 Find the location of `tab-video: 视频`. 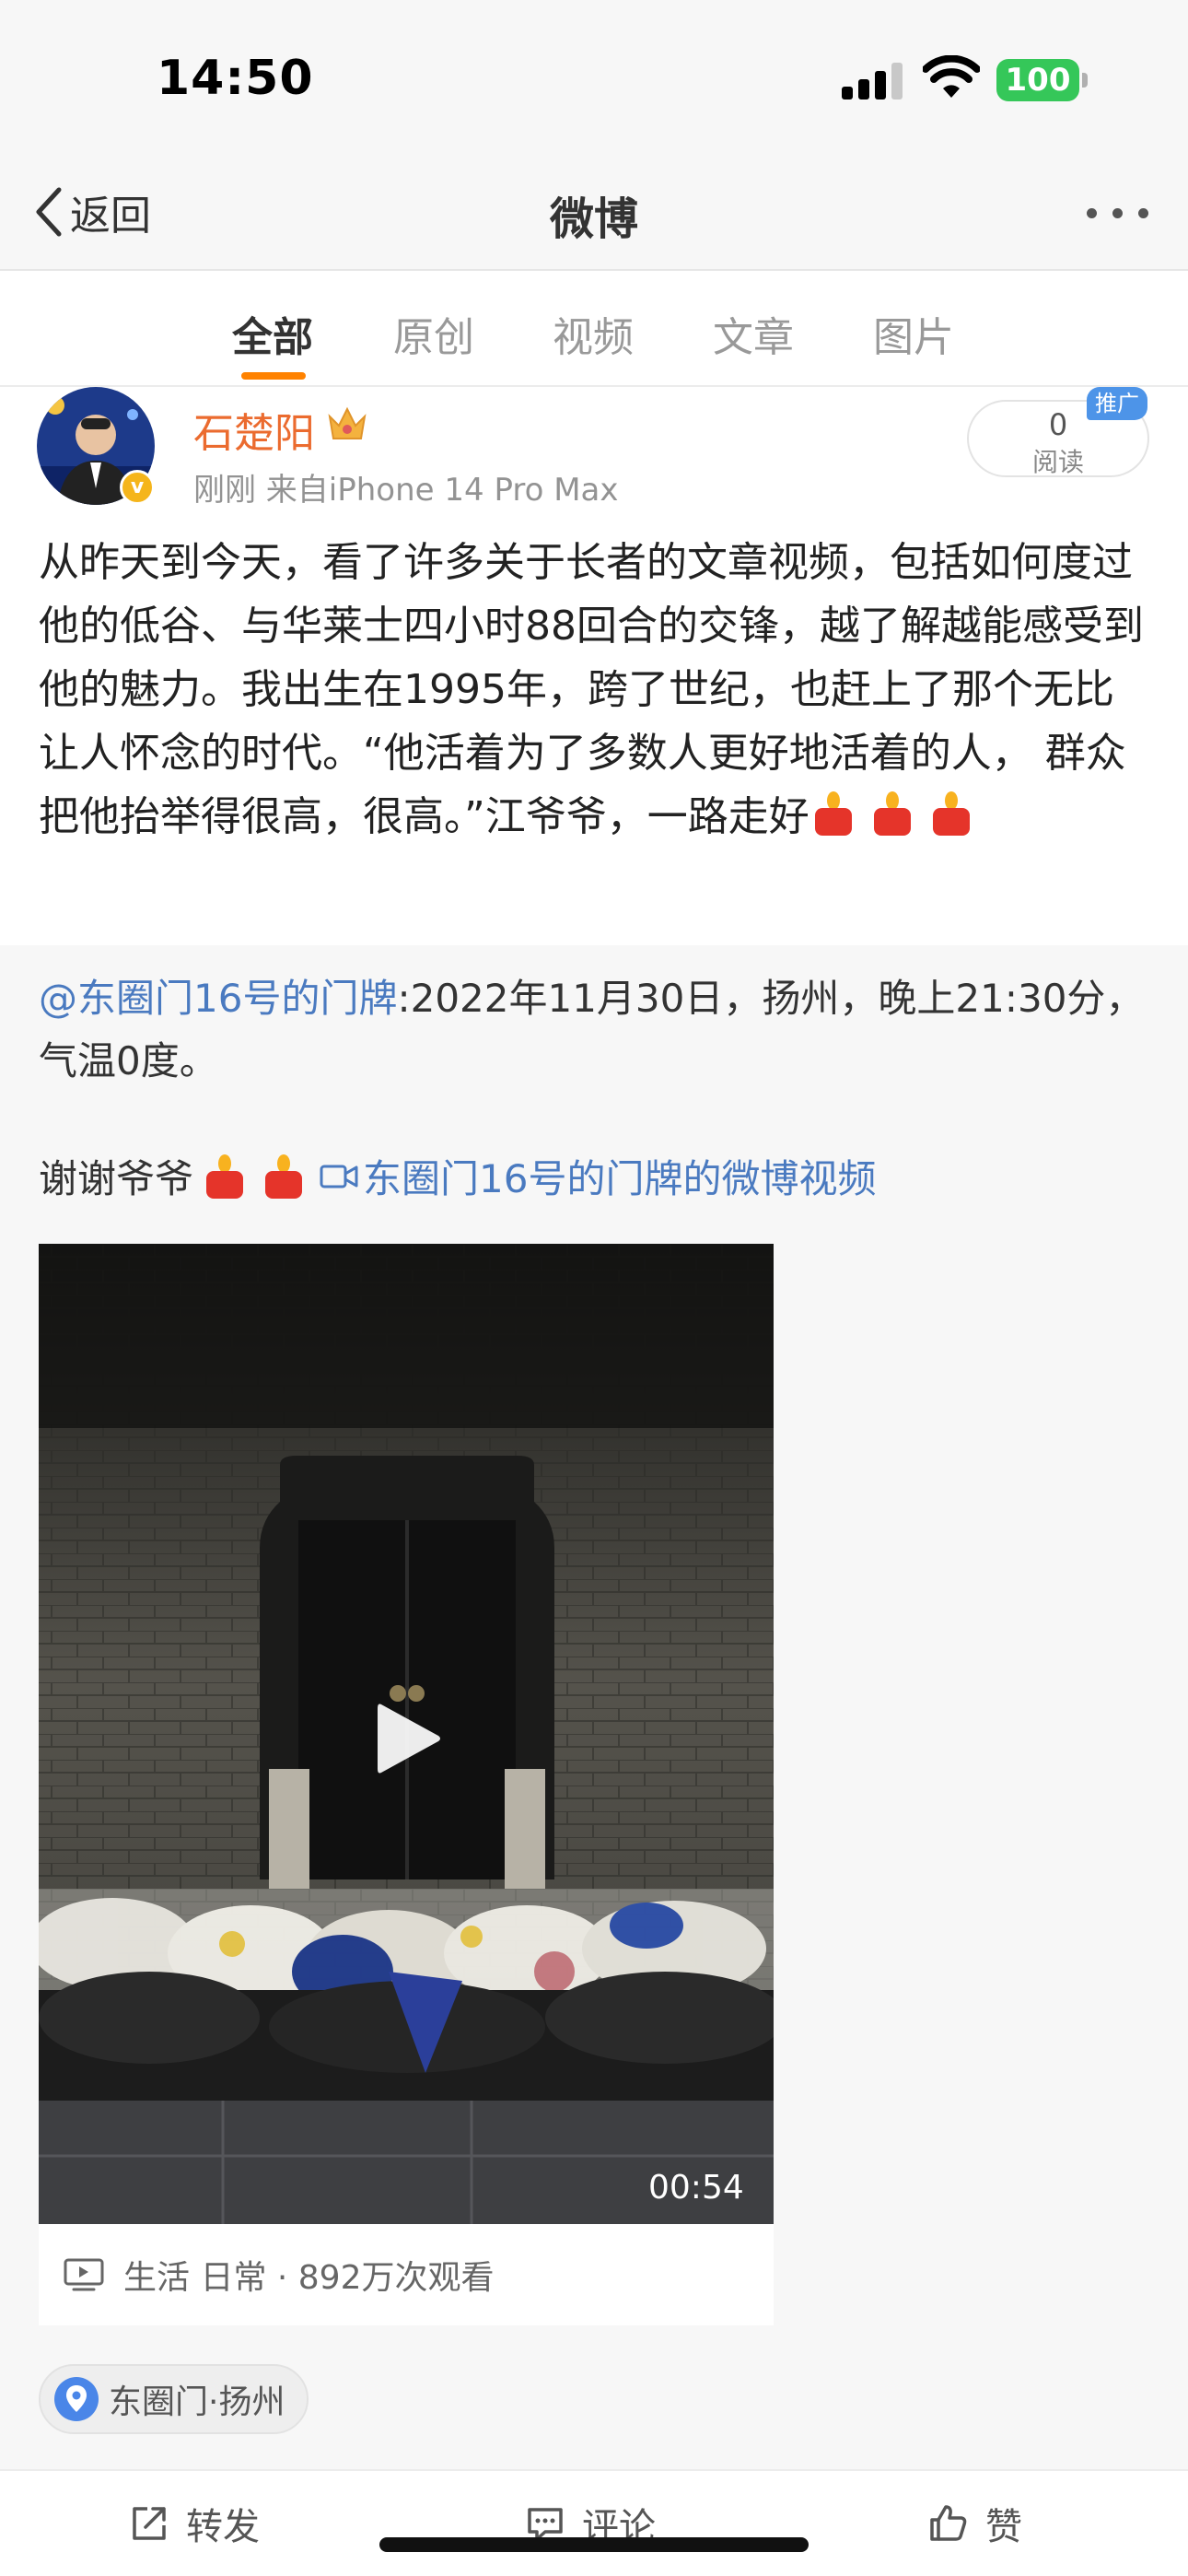

tab-video: 视频 is located at coordinates (593, 333).